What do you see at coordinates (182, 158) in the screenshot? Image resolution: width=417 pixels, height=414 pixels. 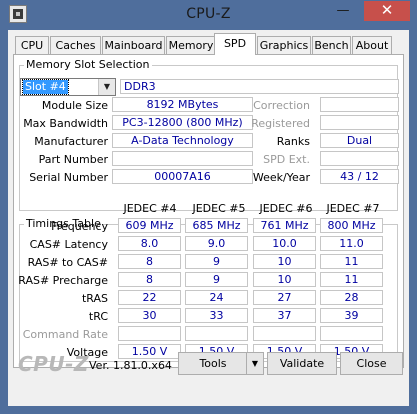 I see `part-number-value` at bounding box center [182, 158].